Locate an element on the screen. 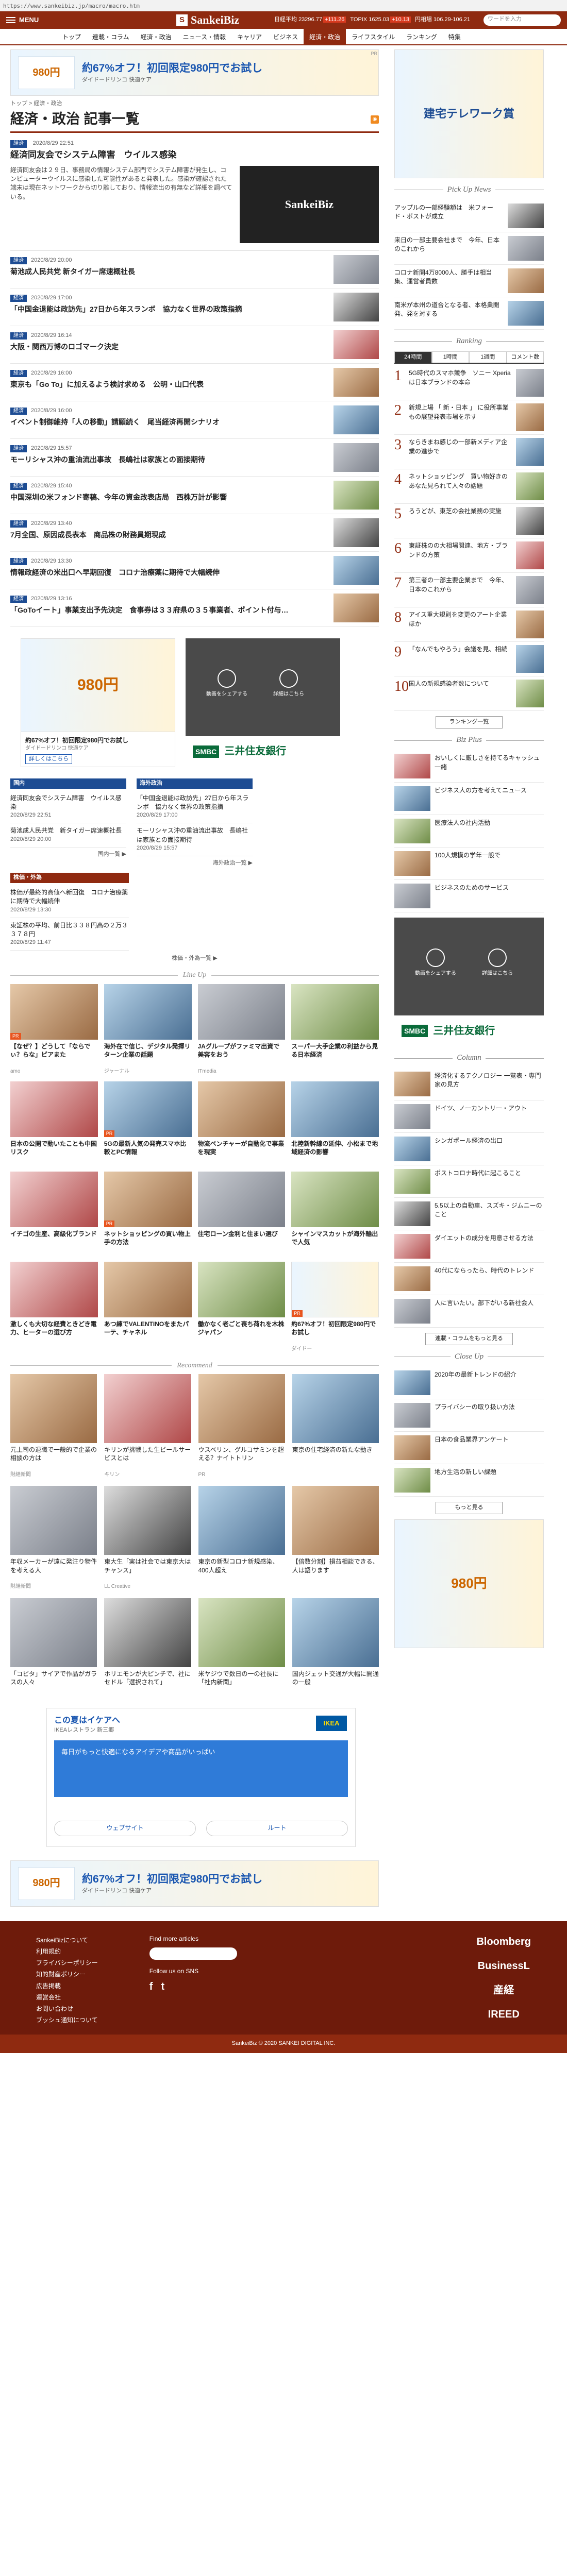 The image size is (567, 2576). recommend-item: 東大生「実は社会では東京大はチャンス」 LL Creative is located at coordinates (147, 1538).